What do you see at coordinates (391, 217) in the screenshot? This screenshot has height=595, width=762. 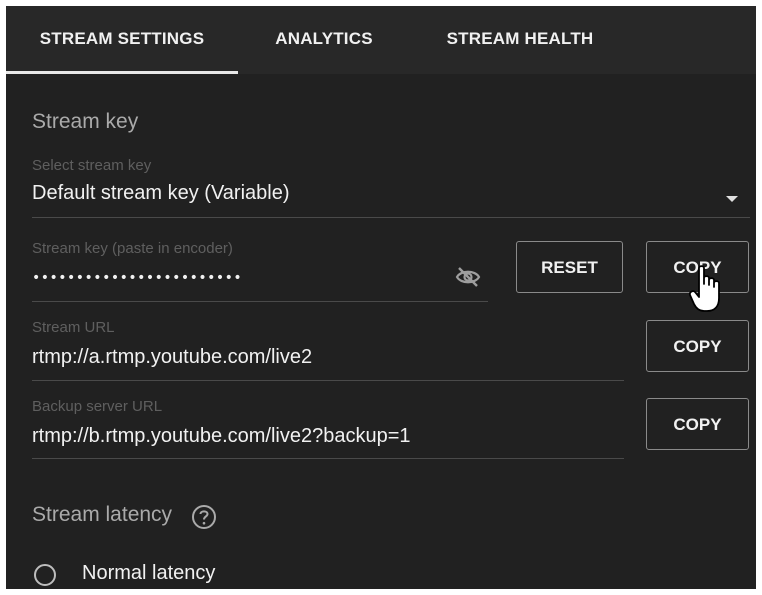 I see `select-underline` at bounding box center [391, 217].